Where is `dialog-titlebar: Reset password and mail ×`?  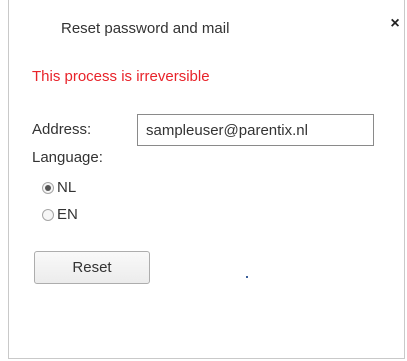
dialog-titlebar: Reset password and mail × is located at coordinates (206, 18).